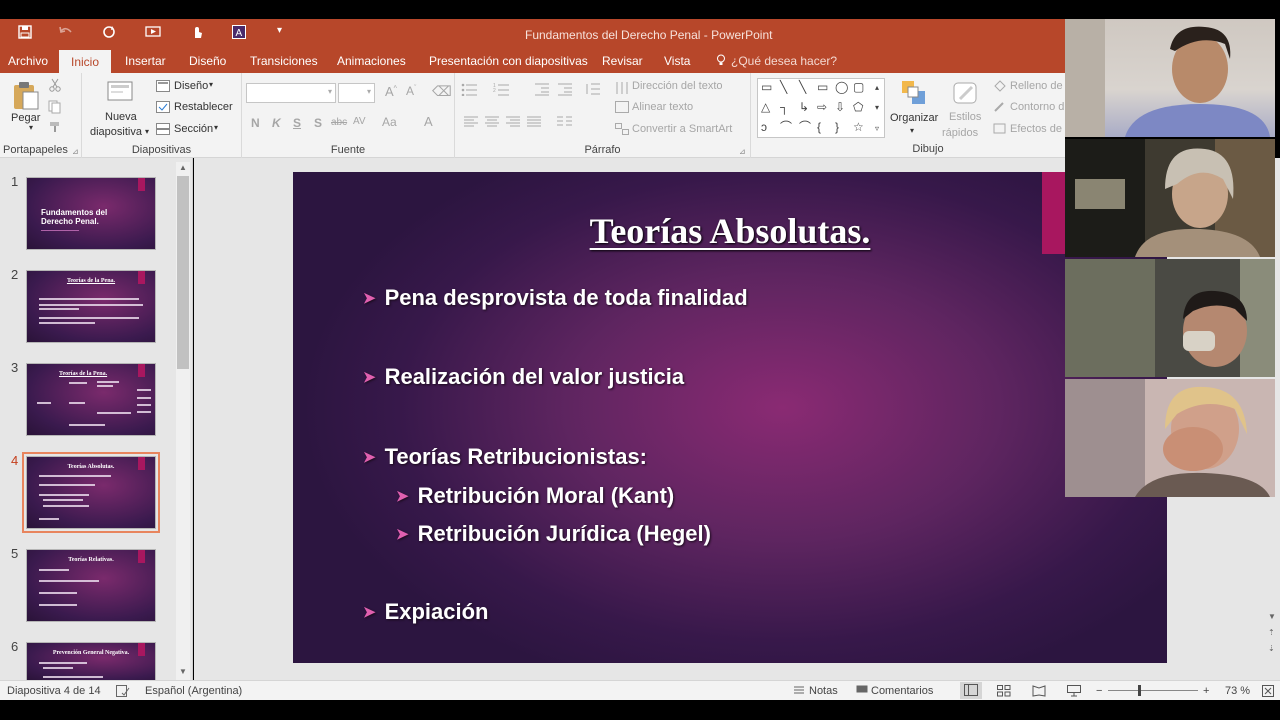 The height and width of the screenshot is (720, 1280). What do you see at coordinates (391, 91) in the screenshot?
I see `increase-font-icon: A^` at bounding box center [391, 91].